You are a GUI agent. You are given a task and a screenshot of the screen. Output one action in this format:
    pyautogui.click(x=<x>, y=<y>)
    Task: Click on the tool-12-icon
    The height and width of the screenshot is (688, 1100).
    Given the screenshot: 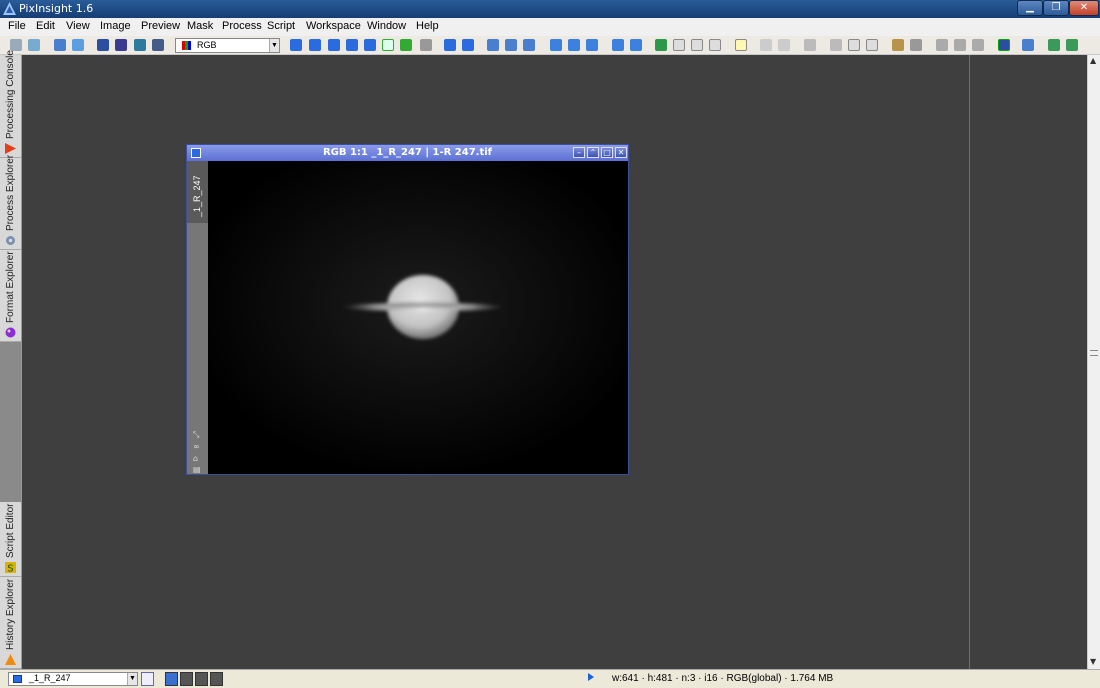 What is the action you would take?
    pyautogui.click(x=1004, y=45)
    